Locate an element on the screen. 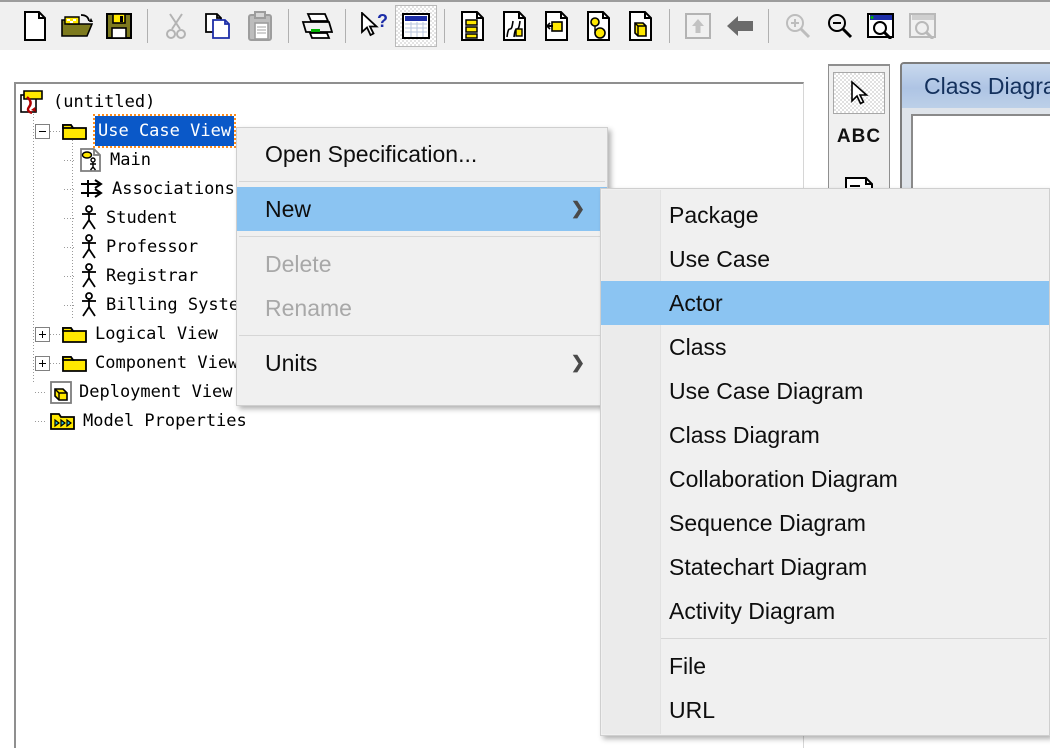 The height and width of the screenshot is (748, 1050). context-help-button: ? is located at coordinates (374, 26).